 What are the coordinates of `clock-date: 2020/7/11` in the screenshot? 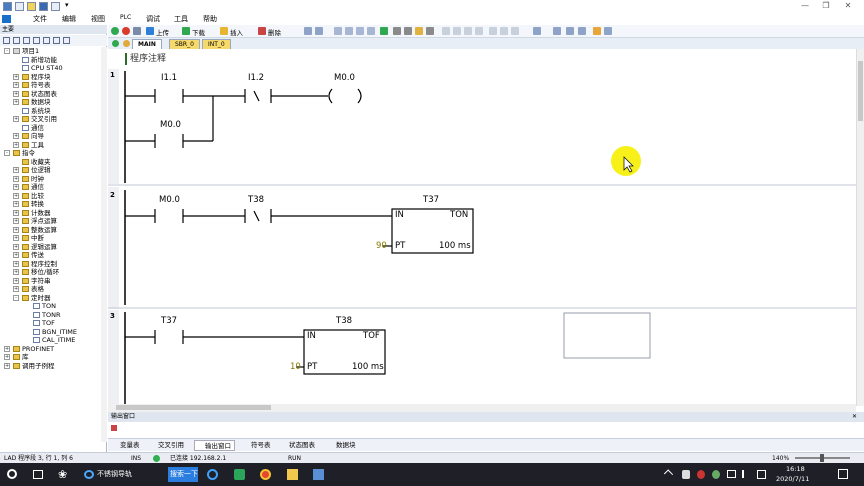 It's located at (792, 479).